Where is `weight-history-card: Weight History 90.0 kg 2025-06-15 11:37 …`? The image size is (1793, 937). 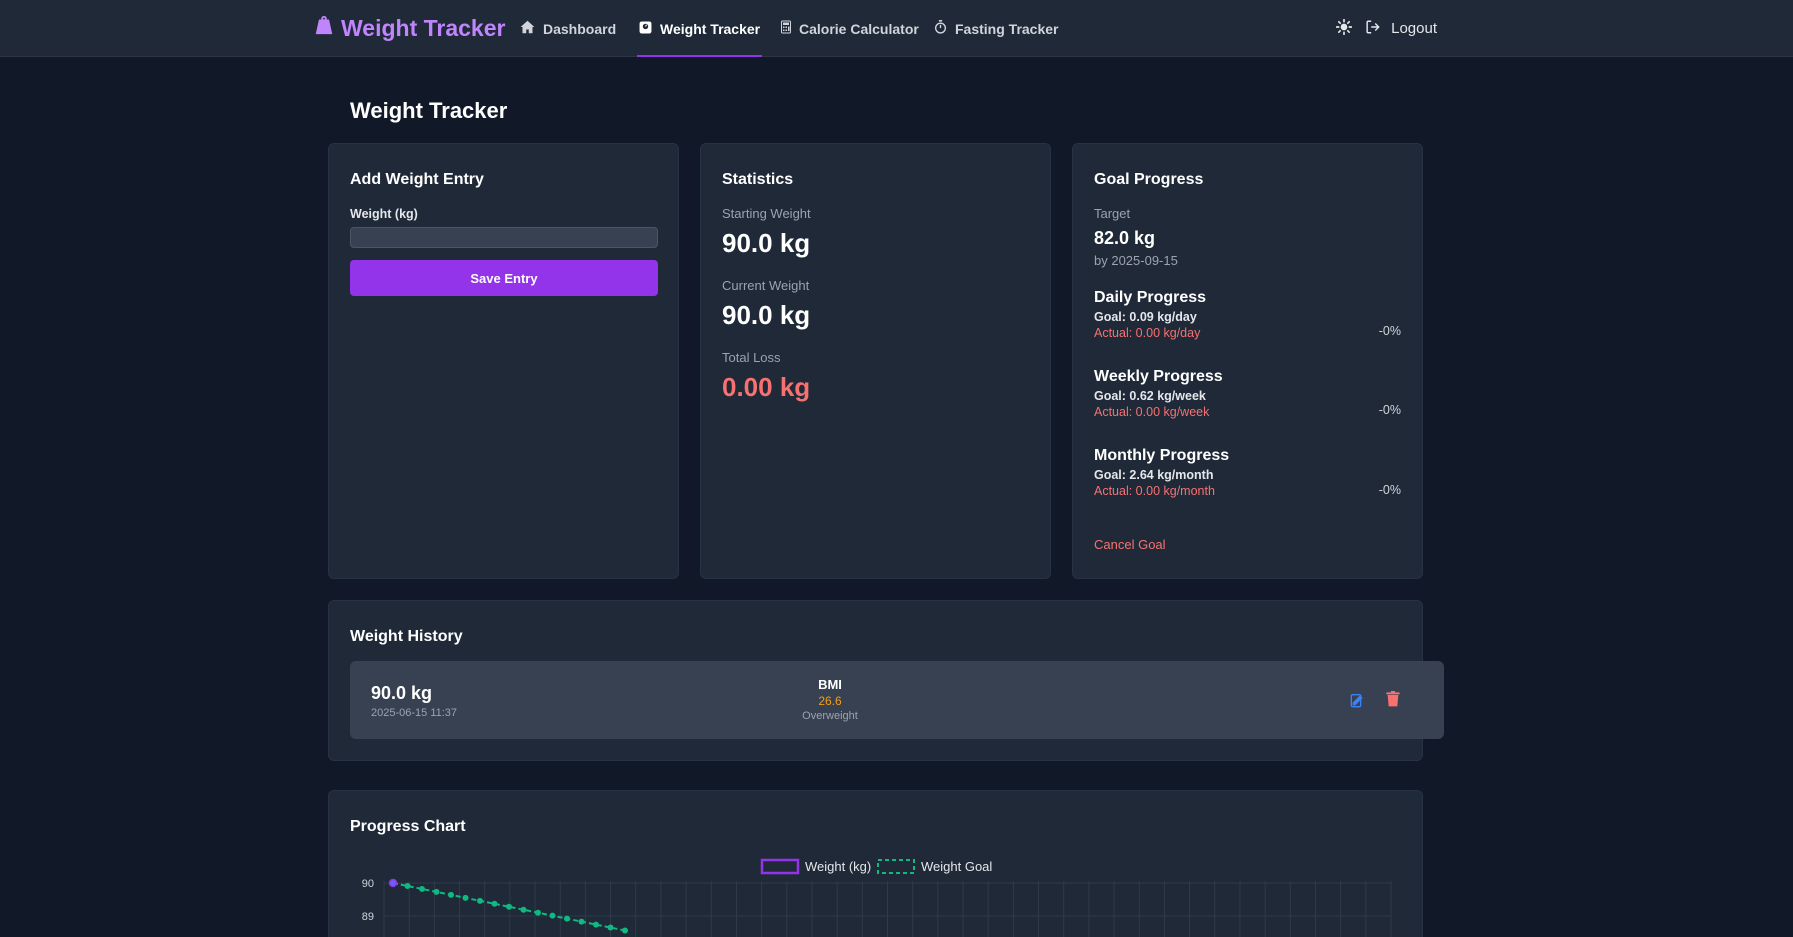 weight-history-card: Weight History 90.0 kg 2025-06-15 11:37 … is located at coordinates (886, 680).